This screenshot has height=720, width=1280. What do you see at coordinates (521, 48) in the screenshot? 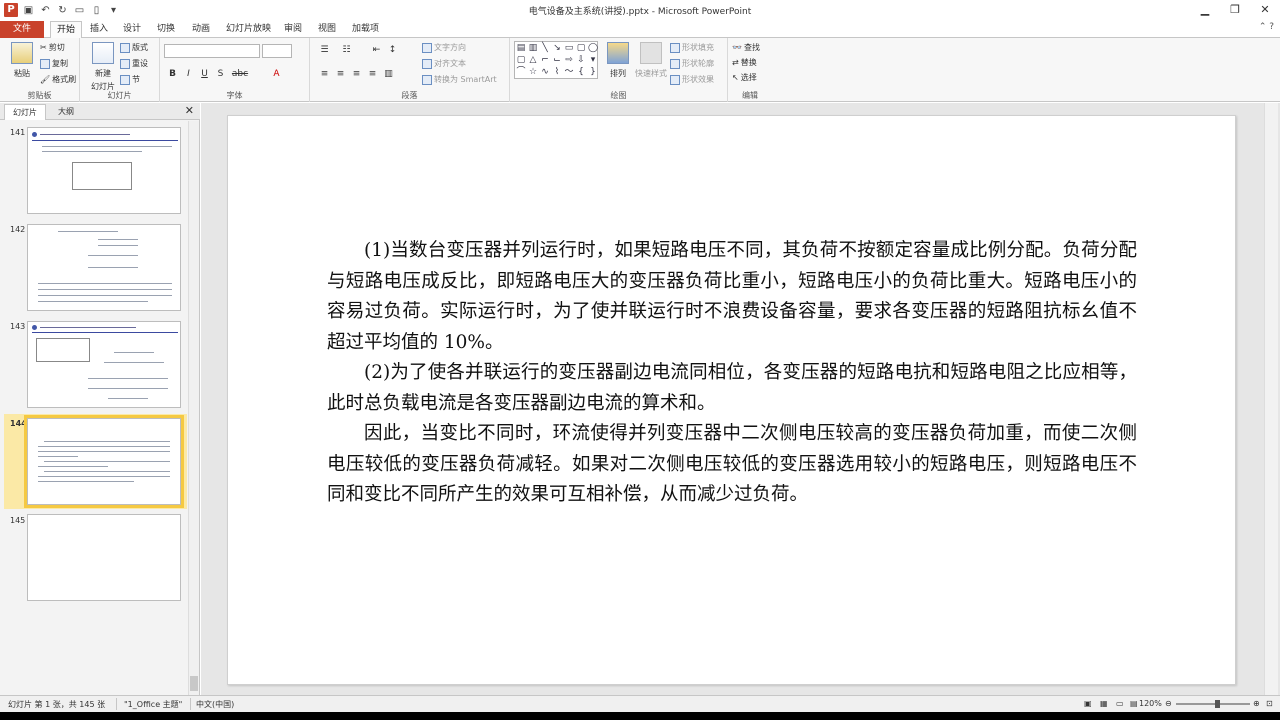
I see `textbox-shape-icon: ▤` at bounding box center [521, 48].